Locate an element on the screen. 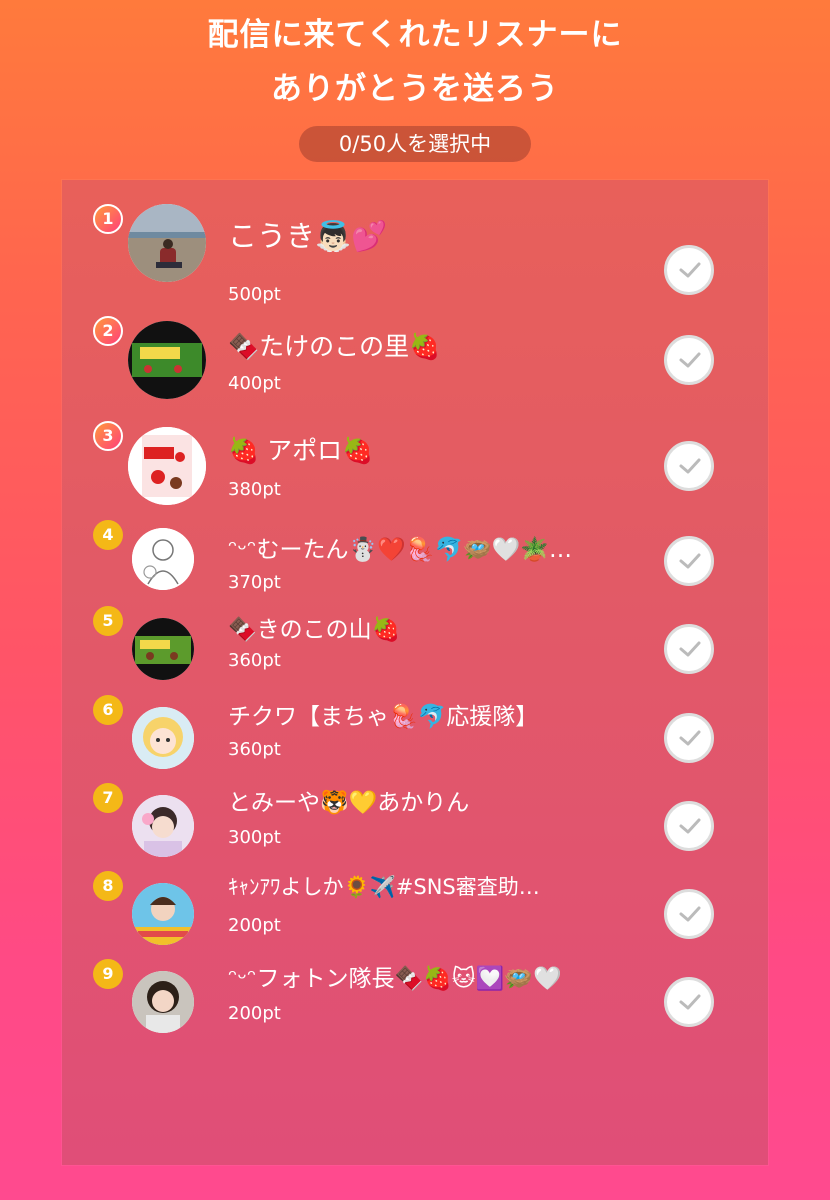  listener-name: チクワ【まちゃ🪼🐬応援隊】 is located at coordinates (383, 717).